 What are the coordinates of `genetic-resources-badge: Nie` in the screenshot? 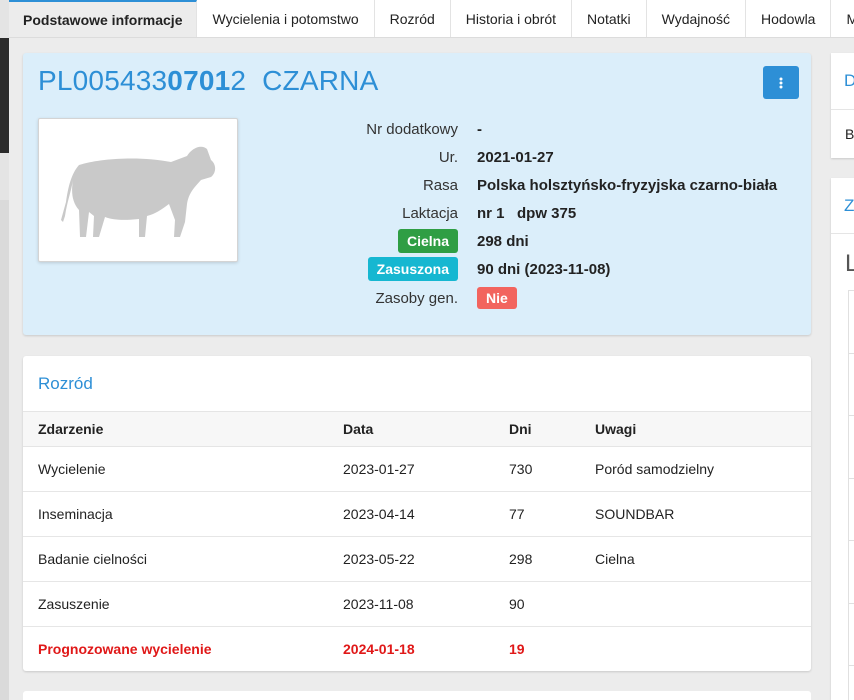 It's located at (497, 298).